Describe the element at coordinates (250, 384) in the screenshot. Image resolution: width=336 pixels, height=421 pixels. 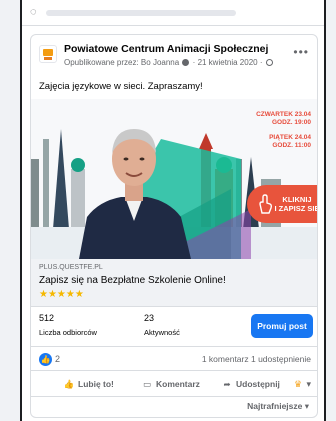
I see `share-button: ➦ Udostępnij` at that location.